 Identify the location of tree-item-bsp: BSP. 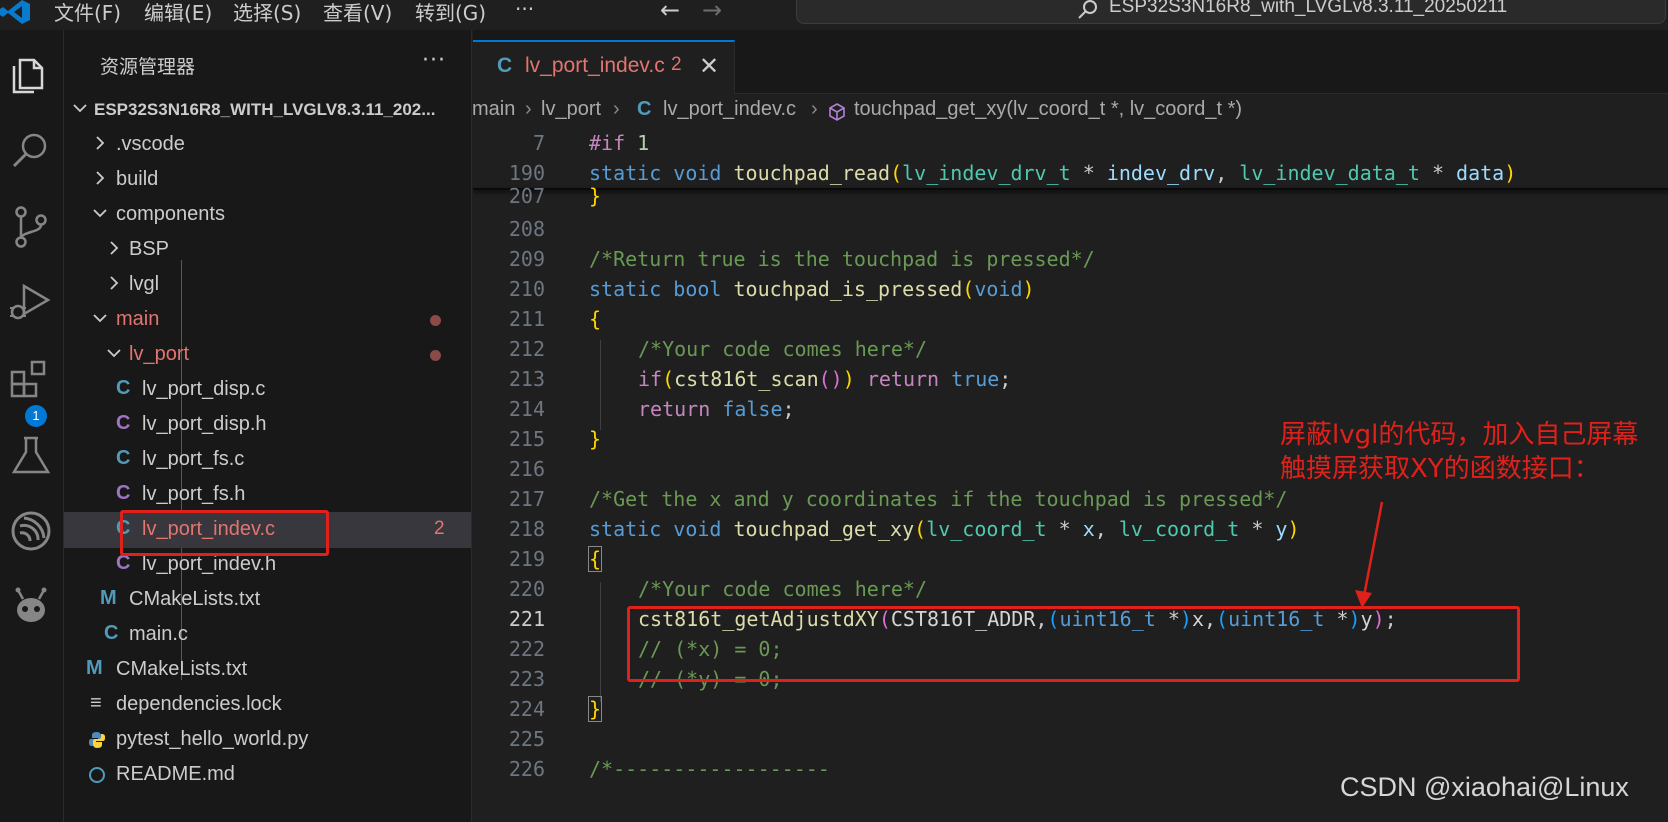
(267, 250).